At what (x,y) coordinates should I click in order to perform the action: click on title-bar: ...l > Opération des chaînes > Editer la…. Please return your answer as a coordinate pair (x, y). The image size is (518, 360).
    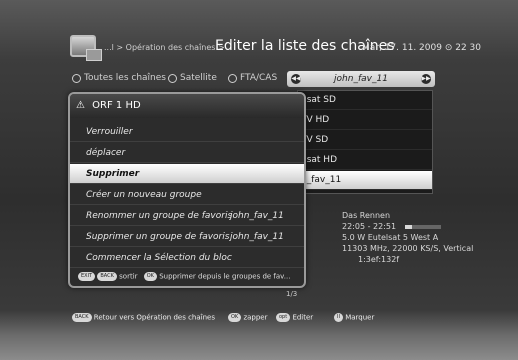
    Looking at the image, I should click on (259, 50).